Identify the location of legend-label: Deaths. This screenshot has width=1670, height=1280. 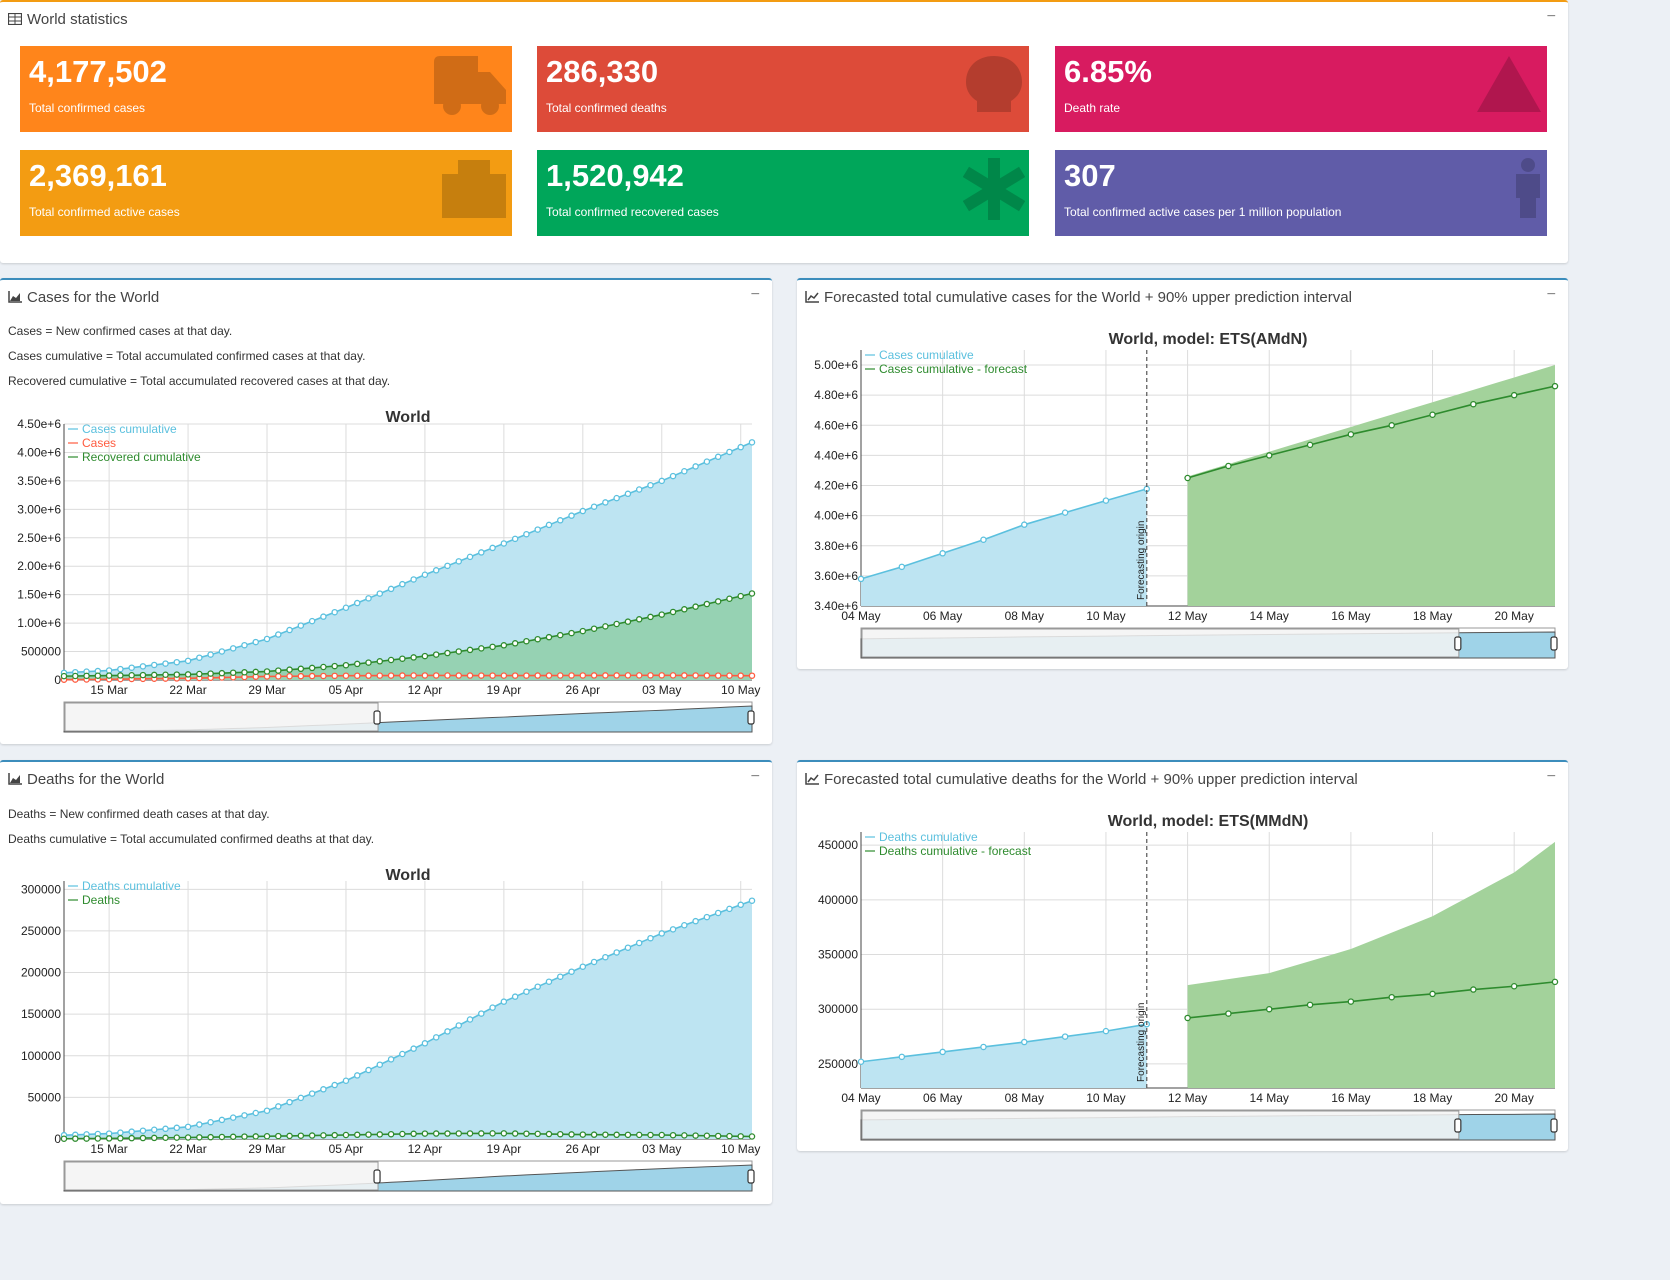
(101, 900).